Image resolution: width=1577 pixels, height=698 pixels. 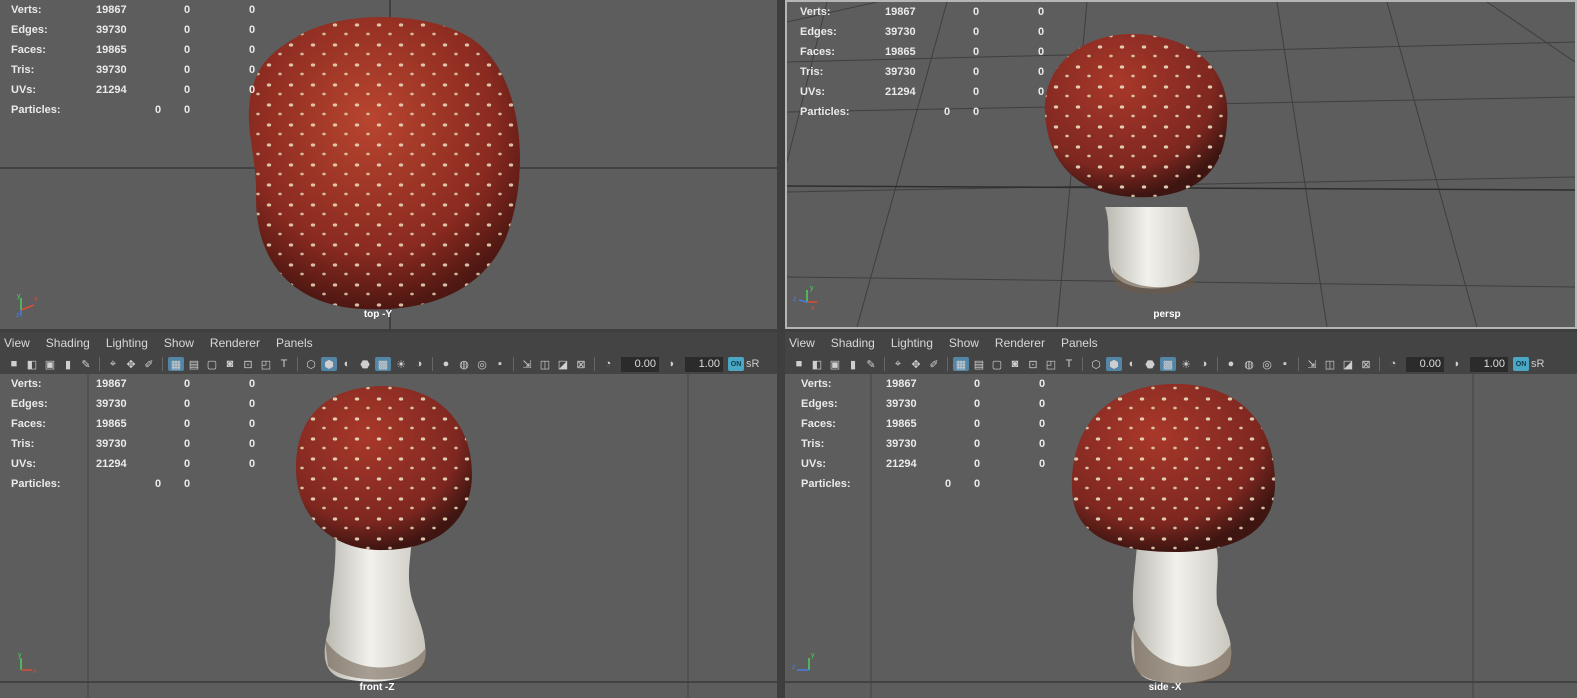 What do you see at coordinates (26, 10) in the screenshot?
I see `stat-label: Verts:` at bounding box center [26, 10].